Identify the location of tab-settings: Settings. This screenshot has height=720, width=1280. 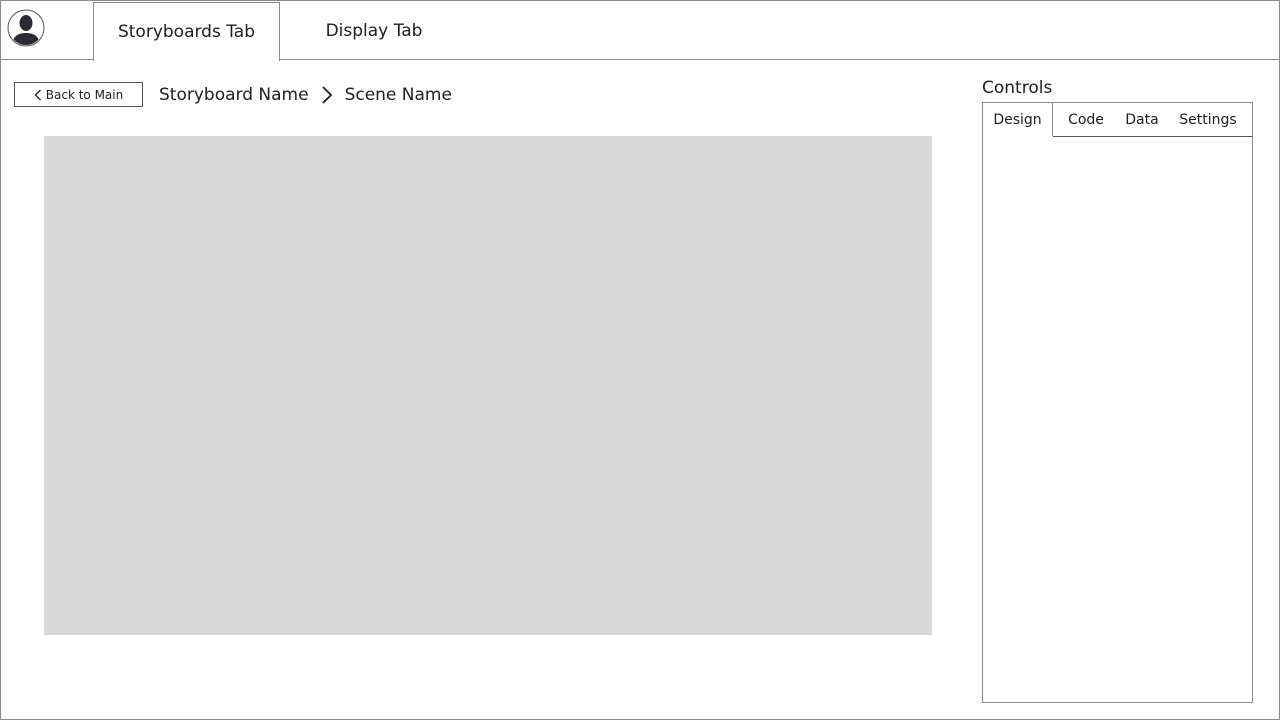
(1208, 119).